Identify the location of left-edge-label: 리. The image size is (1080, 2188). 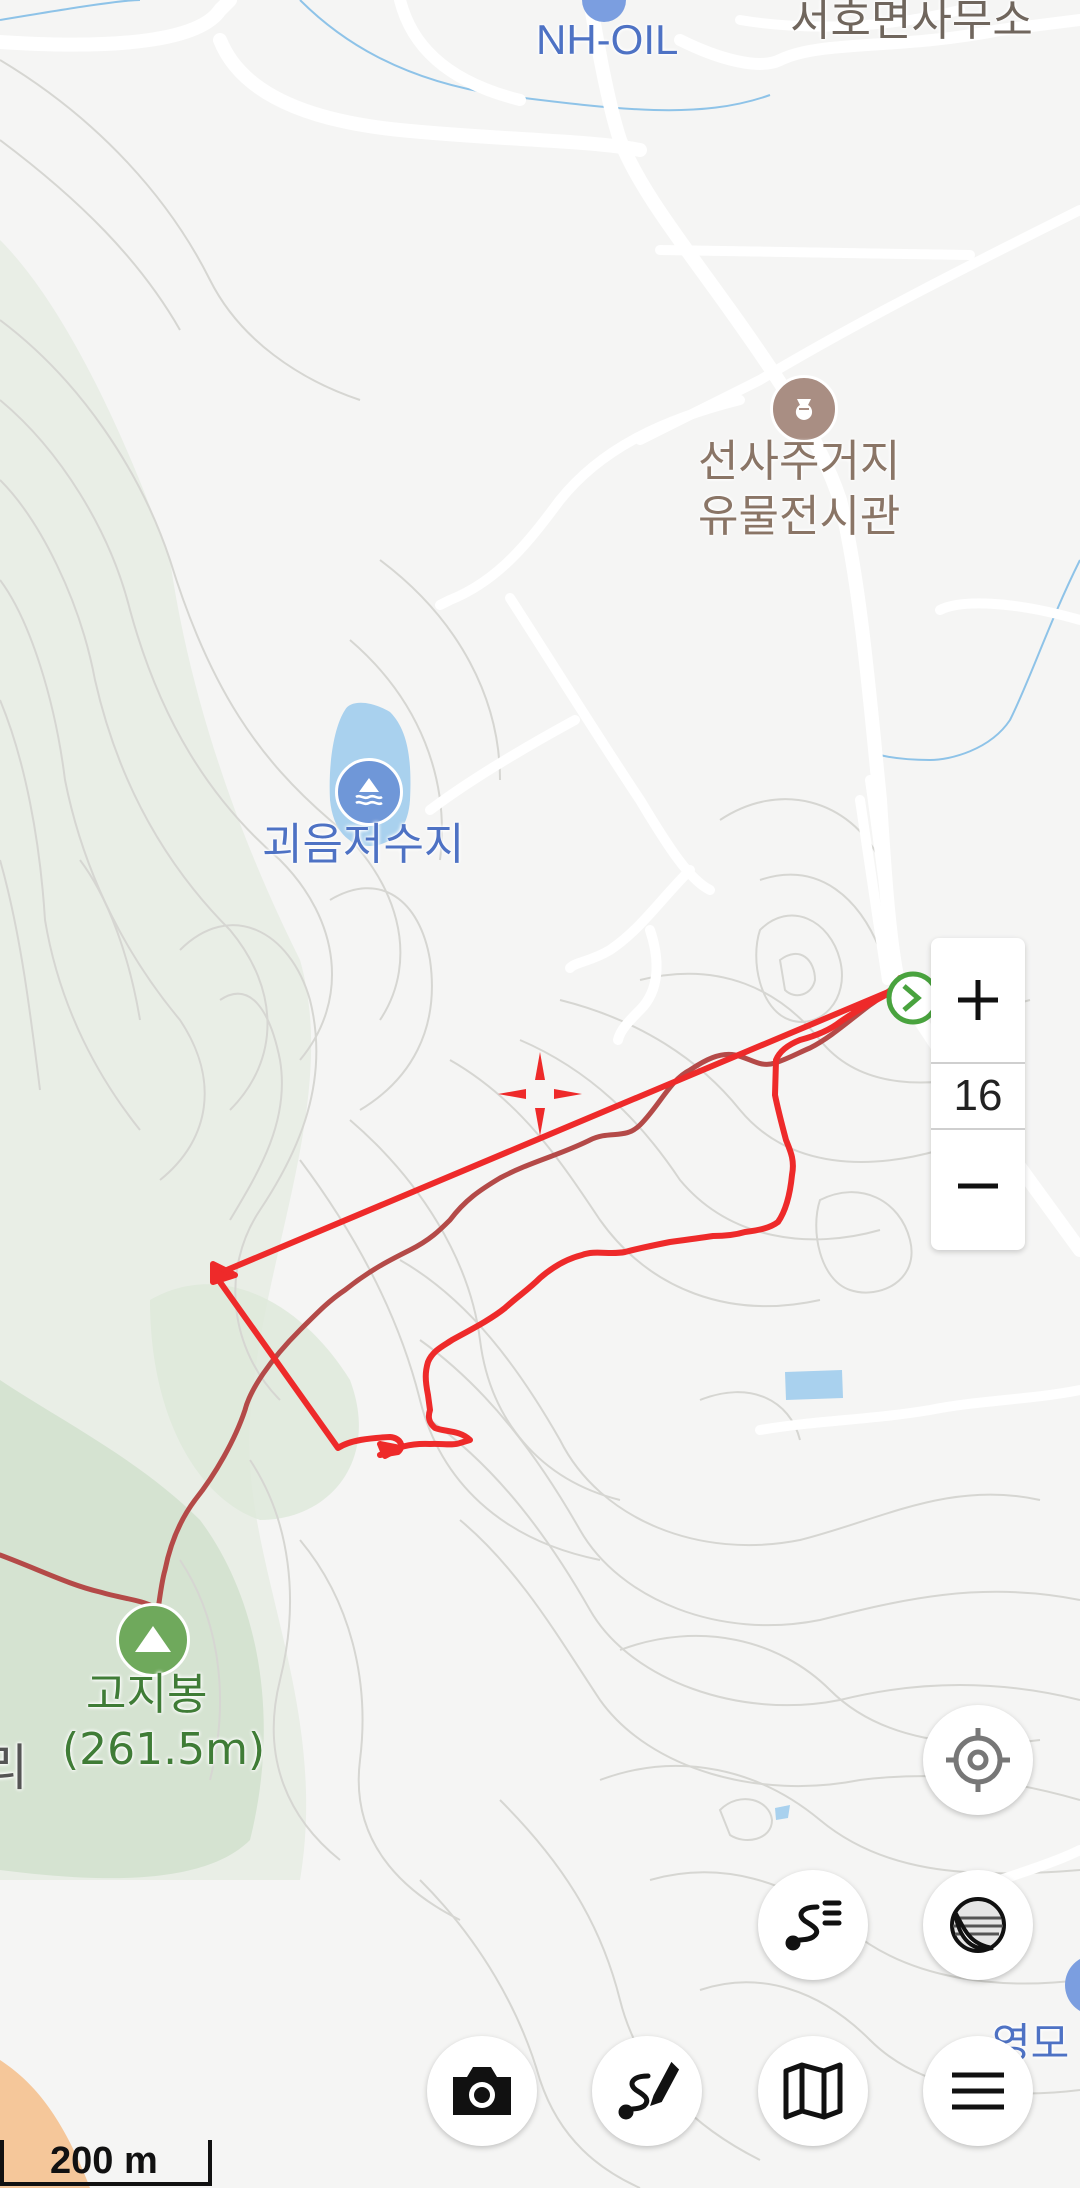
(14, 1768).